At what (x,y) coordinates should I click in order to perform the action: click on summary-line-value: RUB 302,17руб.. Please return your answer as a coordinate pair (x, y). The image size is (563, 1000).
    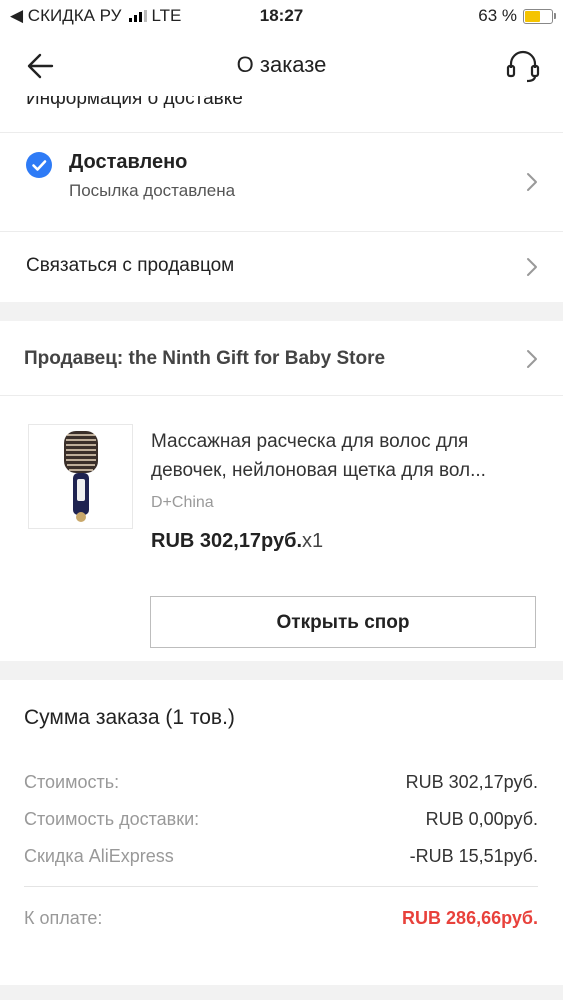
    Looking at the image, I should click on (471, 782).